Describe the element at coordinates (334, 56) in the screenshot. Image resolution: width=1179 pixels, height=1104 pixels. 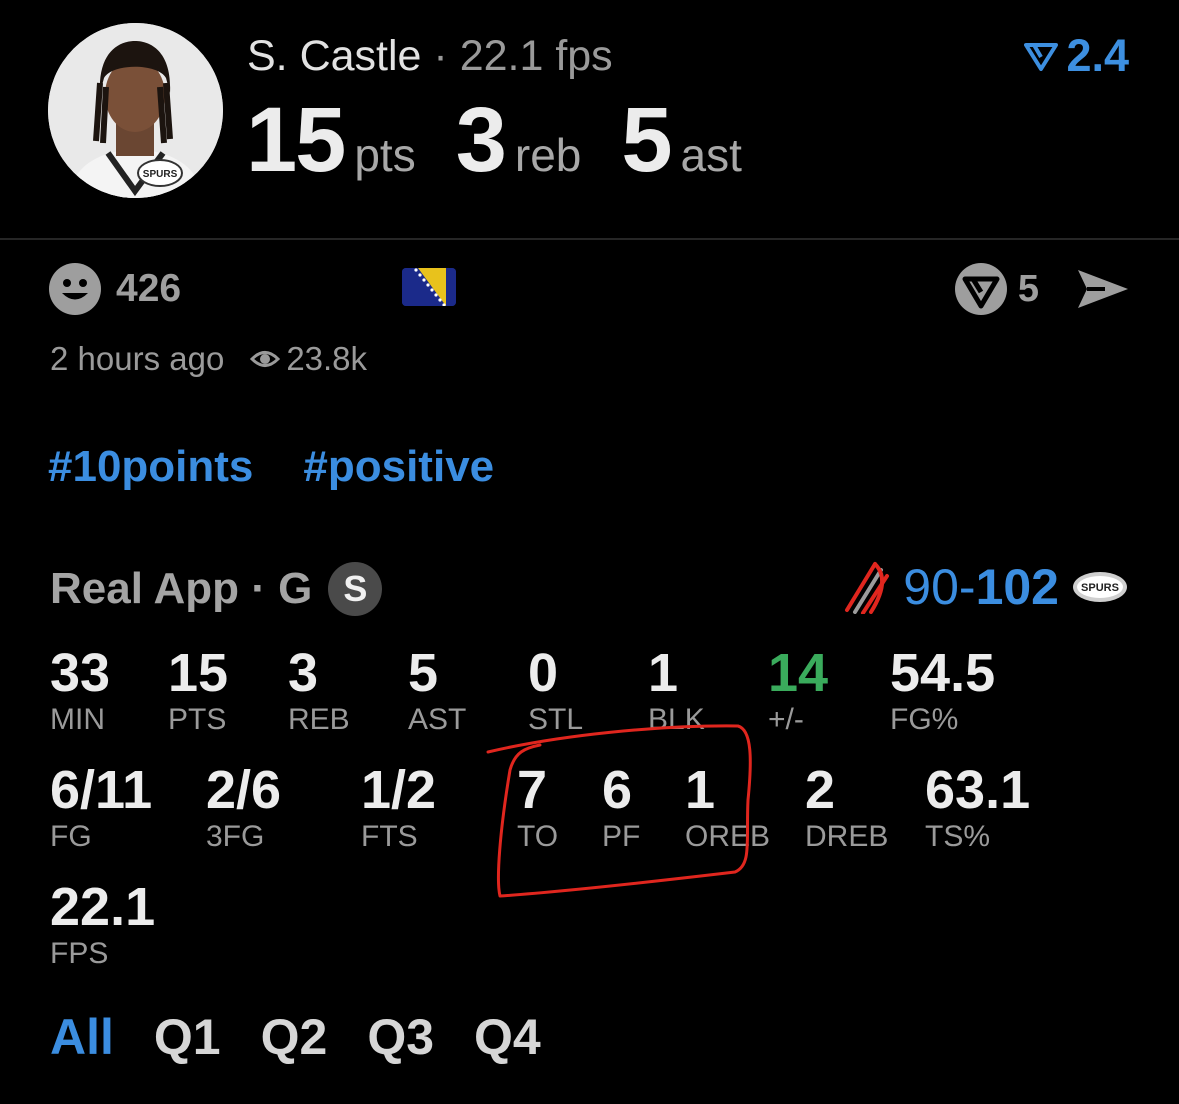
I see `player-name: S. Castle` at that location.